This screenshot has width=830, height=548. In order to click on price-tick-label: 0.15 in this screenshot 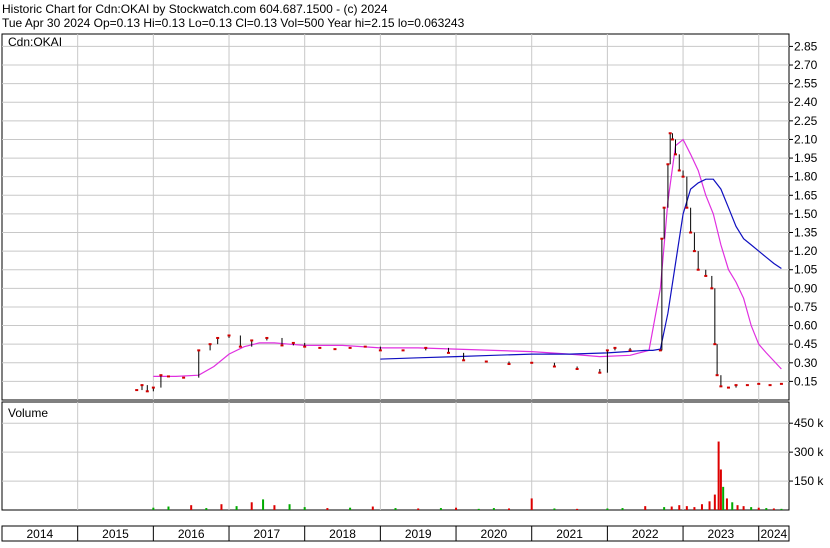, I will do `click(806, 381)`.